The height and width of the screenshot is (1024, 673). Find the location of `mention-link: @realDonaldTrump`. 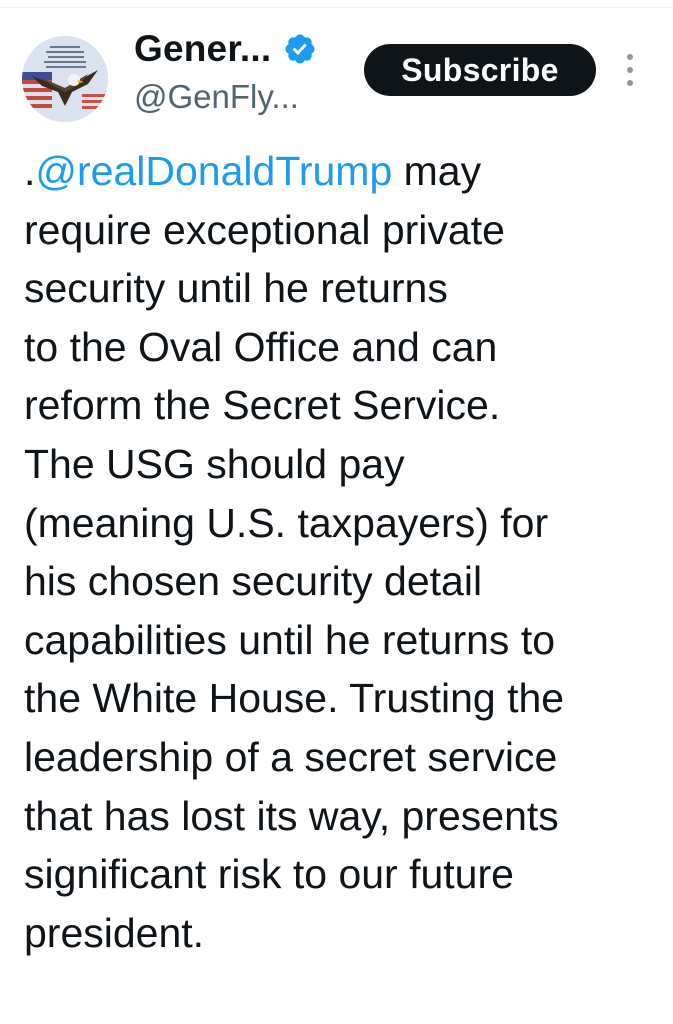

mention-link: @realDonaldTrump is located at coordinates (213, 171).